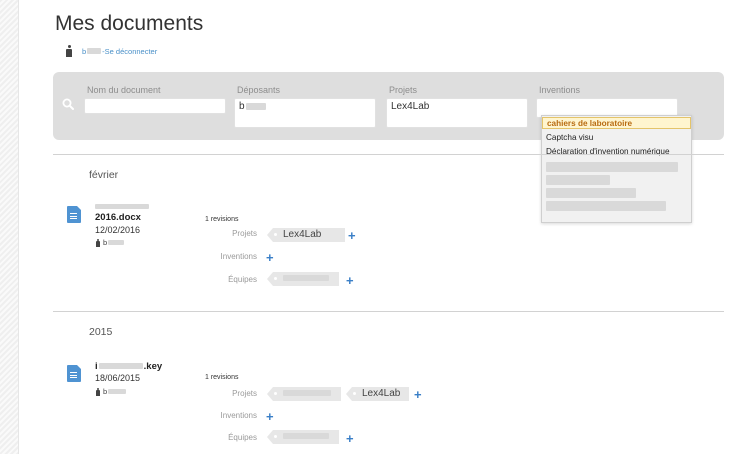 Image resolution: width=752 pixels, height=454 pixels. What do you see at coordinates (118, 378) in the screenshot?
I see `document-date: 18/06/2015` at bounding box center [118, 378].